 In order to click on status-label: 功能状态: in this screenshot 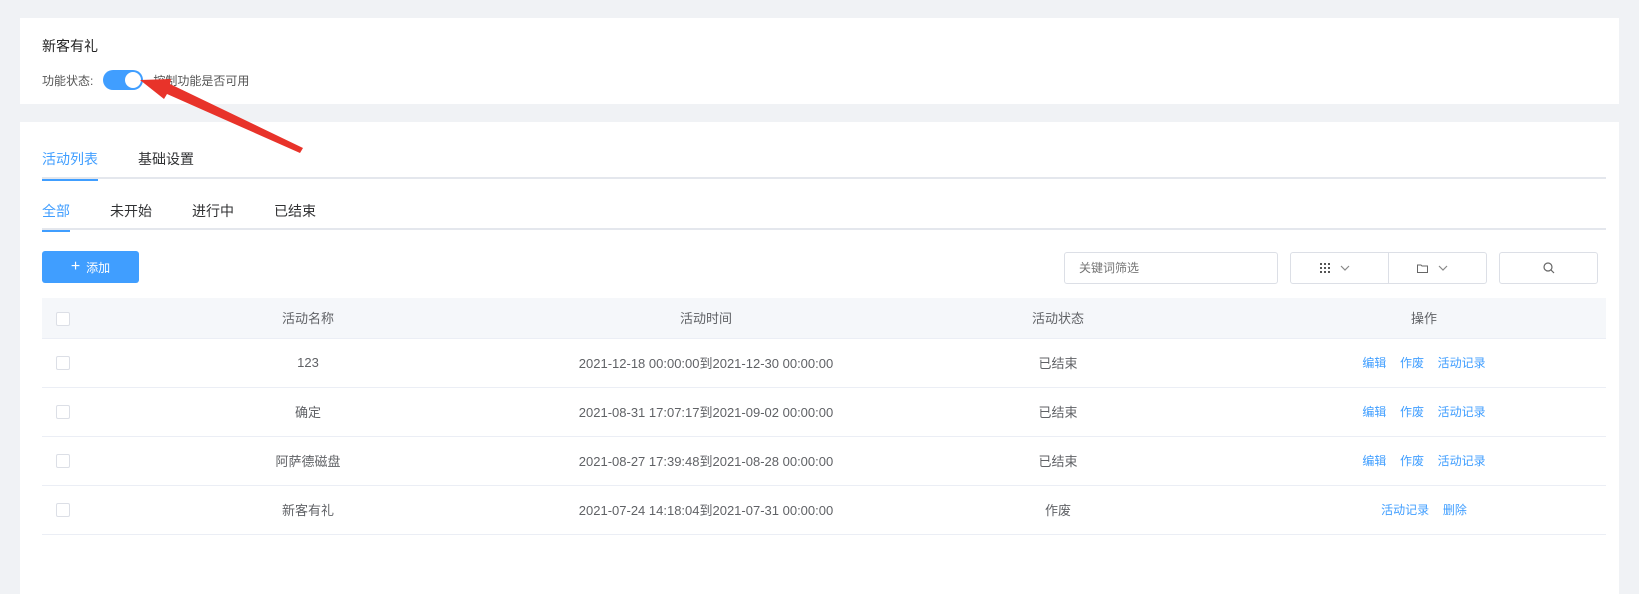, I will do `click(68, 80)`.